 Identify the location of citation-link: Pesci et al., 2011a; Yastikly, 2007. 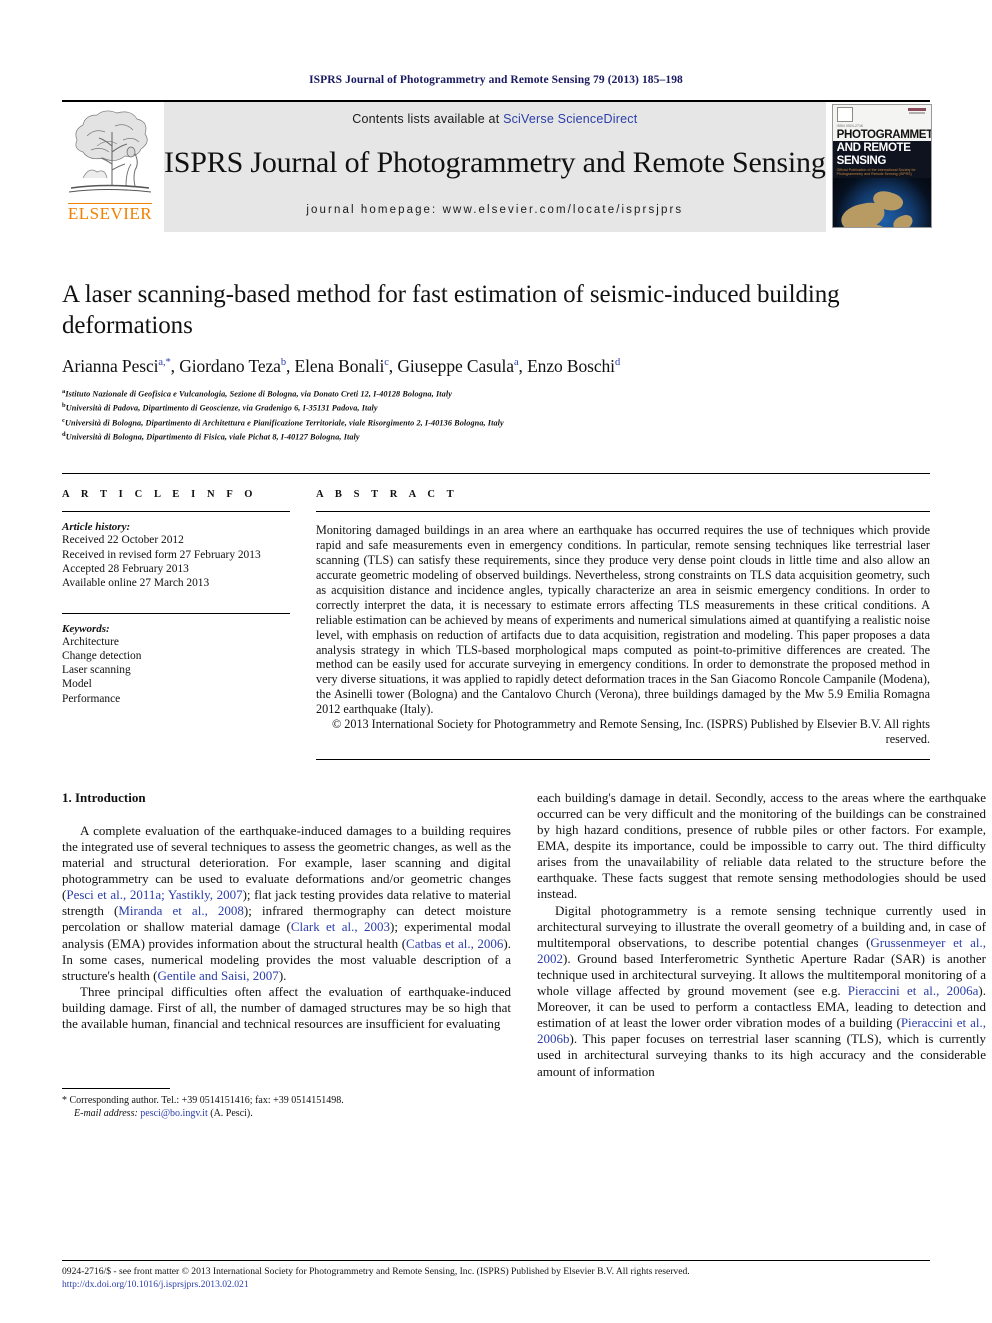
(154, 894).